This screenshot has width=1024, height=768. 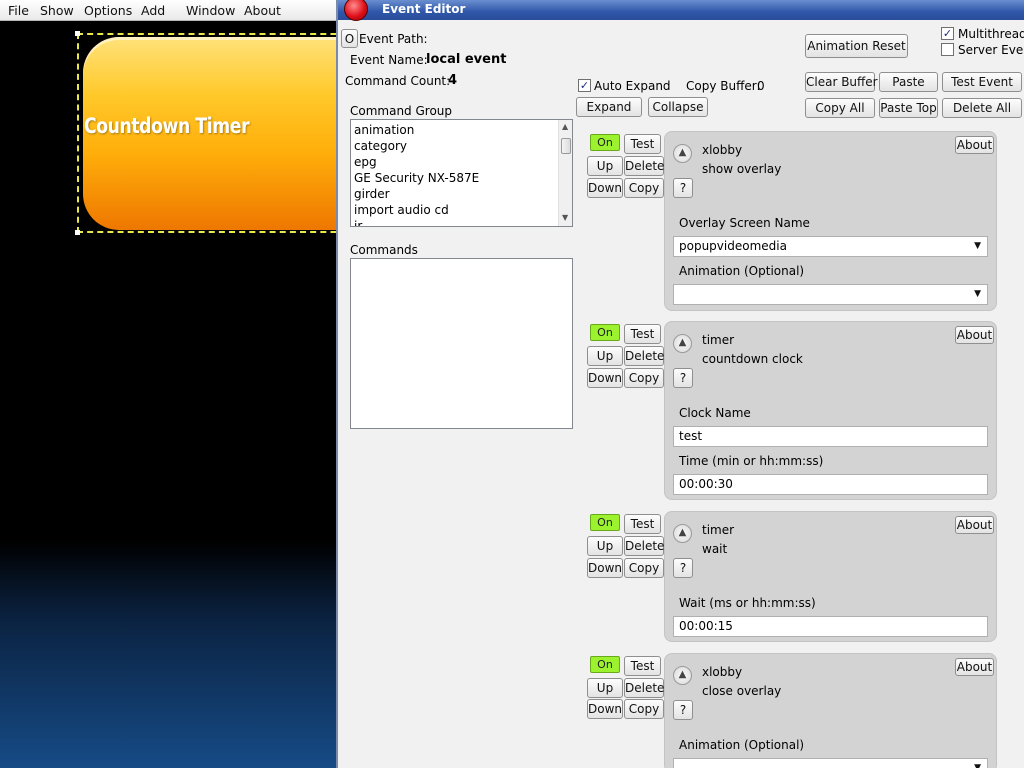 I want to click on auto-expand-checkbox: ✓, so click(x=584, y=85).